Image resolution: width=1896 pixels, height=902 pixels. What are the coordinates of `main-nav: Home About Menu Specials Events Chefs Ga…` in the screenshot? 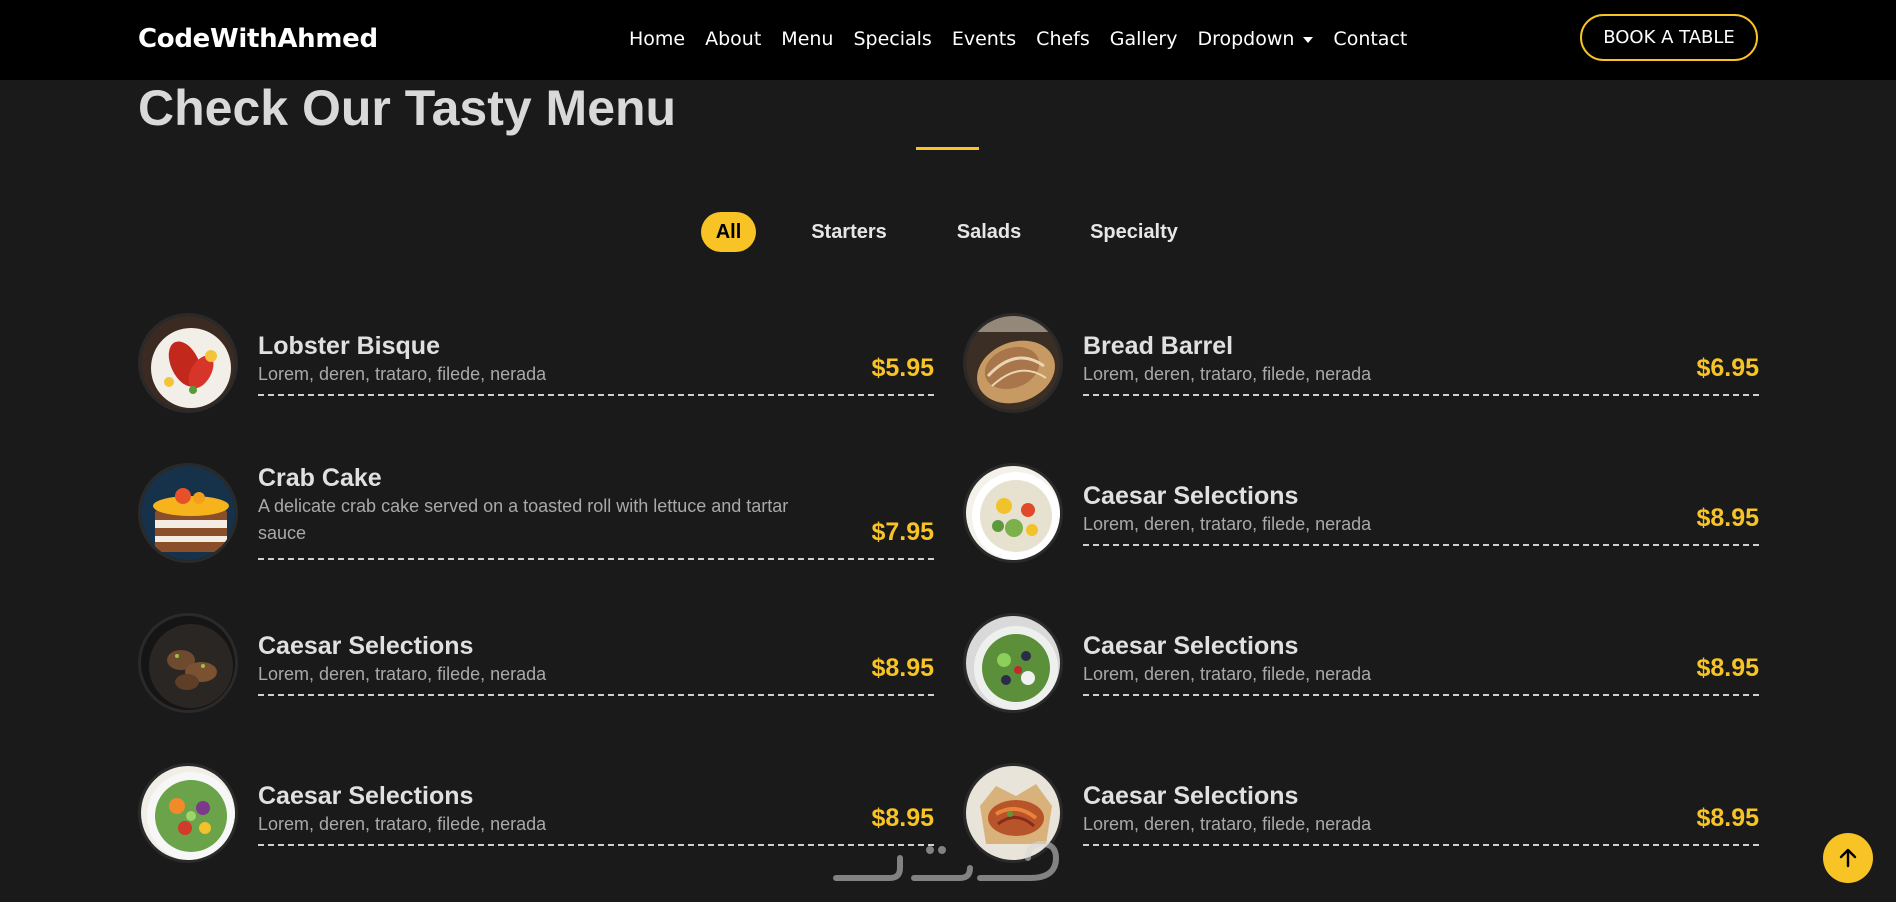 It's located at (1028, 39).